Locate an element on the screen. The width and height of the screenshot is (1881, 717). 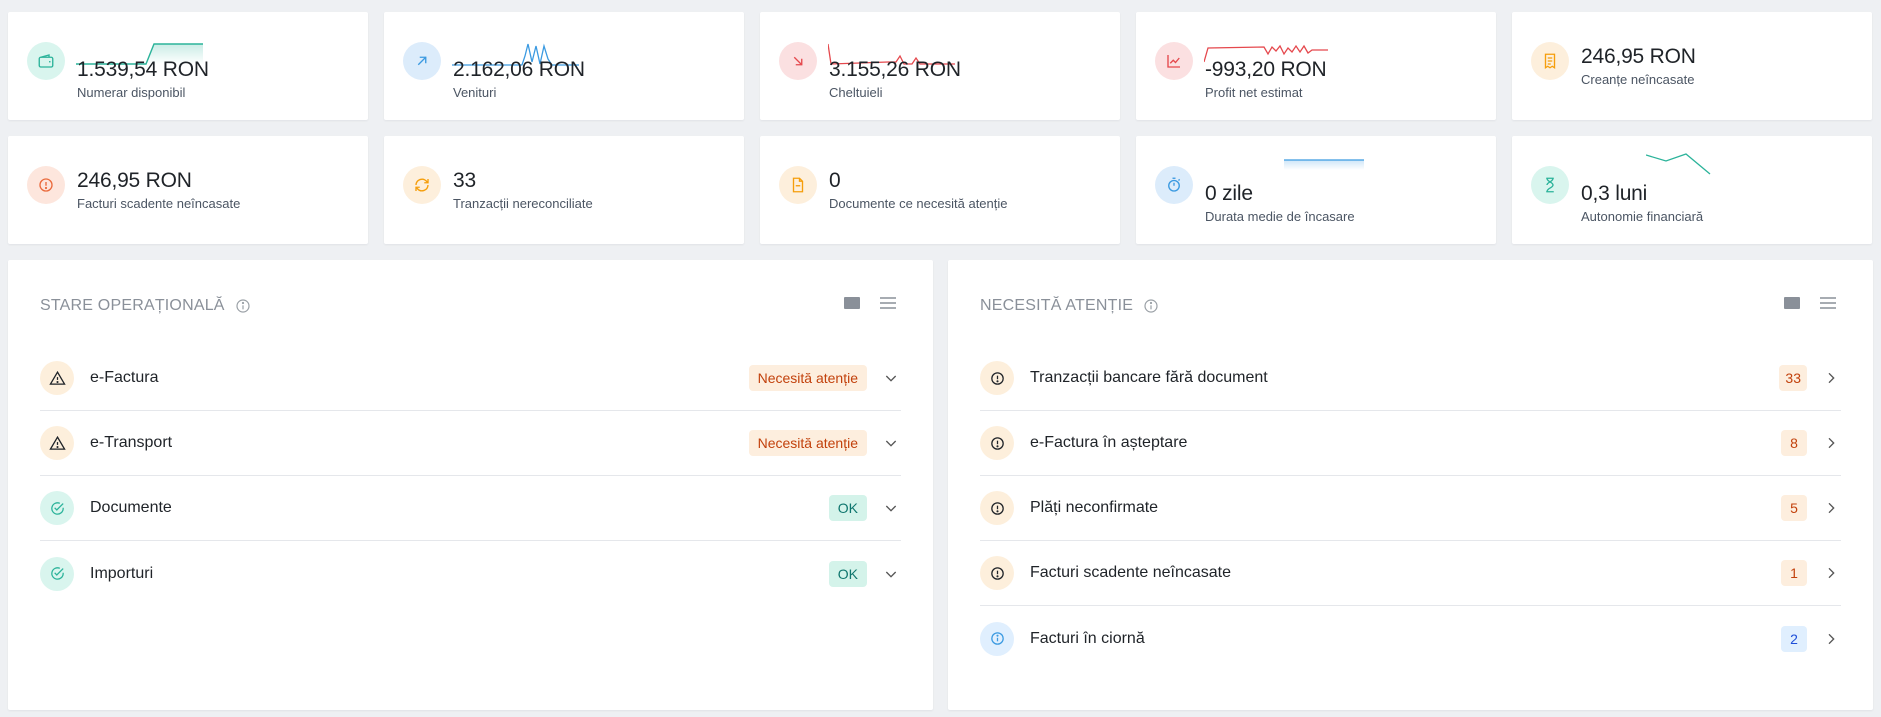
kpi-value: 2.162,06 RON is located at coordinates (519, 69).